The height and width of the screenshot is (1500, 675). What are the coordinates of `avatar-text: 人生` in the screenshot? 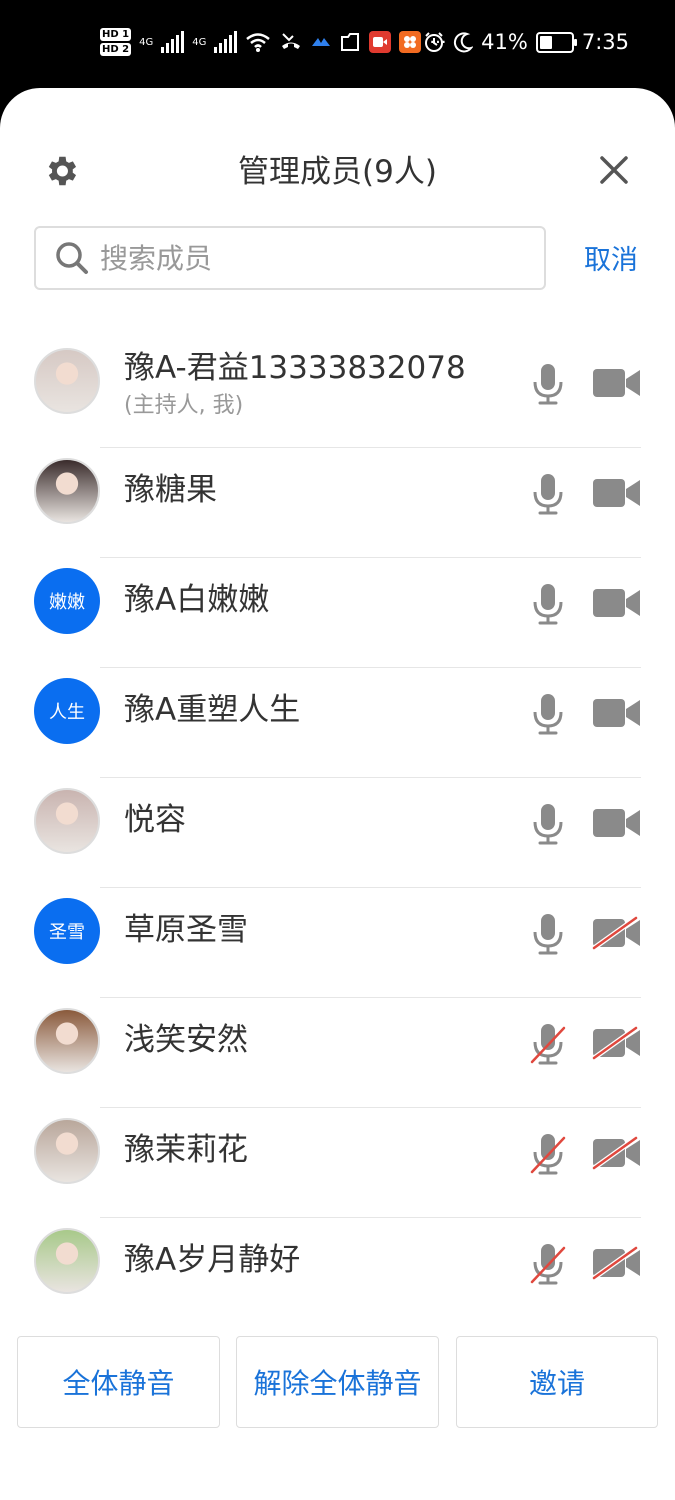 It's located at (67, 712).